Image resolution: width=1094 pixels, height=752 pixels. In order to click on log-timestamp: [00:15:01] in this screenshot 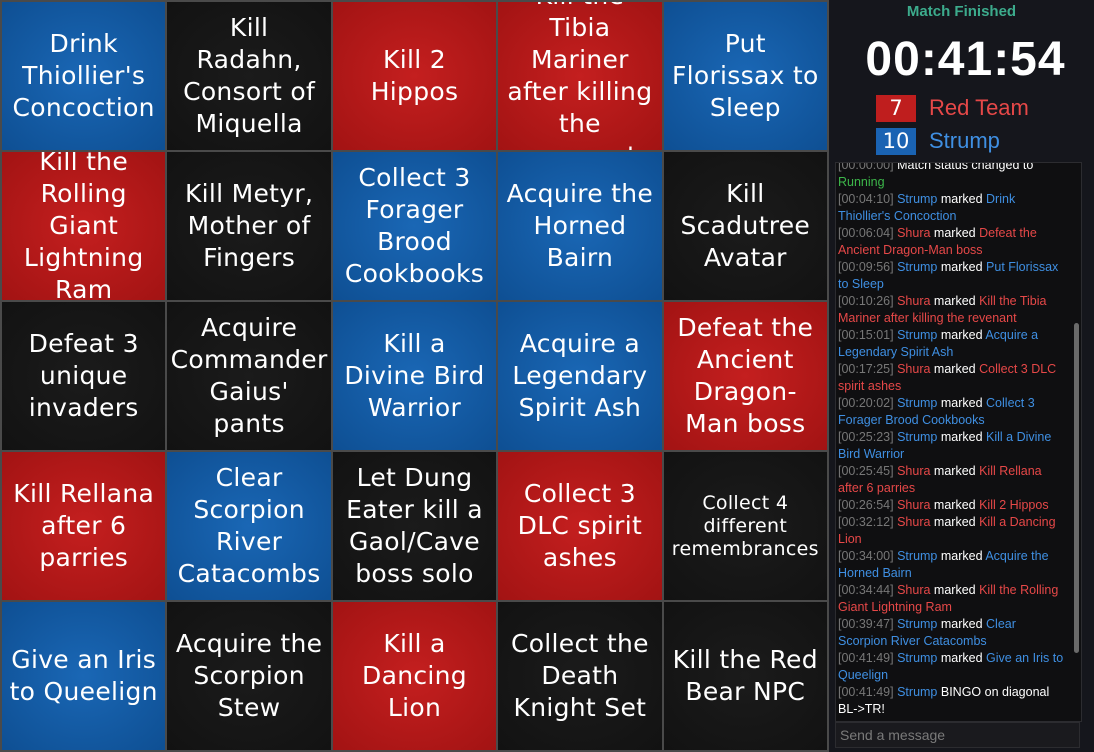, I will do `click(866, 335)`.